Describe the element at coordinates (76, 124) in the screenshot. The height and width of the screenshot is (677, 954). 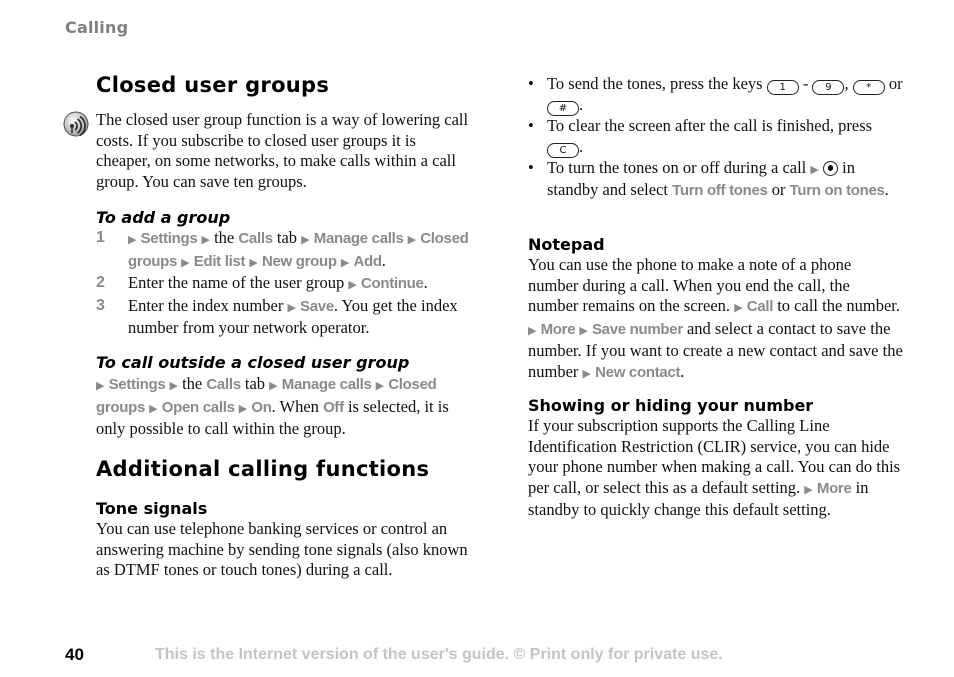
I see `network-service-icon` at that location.